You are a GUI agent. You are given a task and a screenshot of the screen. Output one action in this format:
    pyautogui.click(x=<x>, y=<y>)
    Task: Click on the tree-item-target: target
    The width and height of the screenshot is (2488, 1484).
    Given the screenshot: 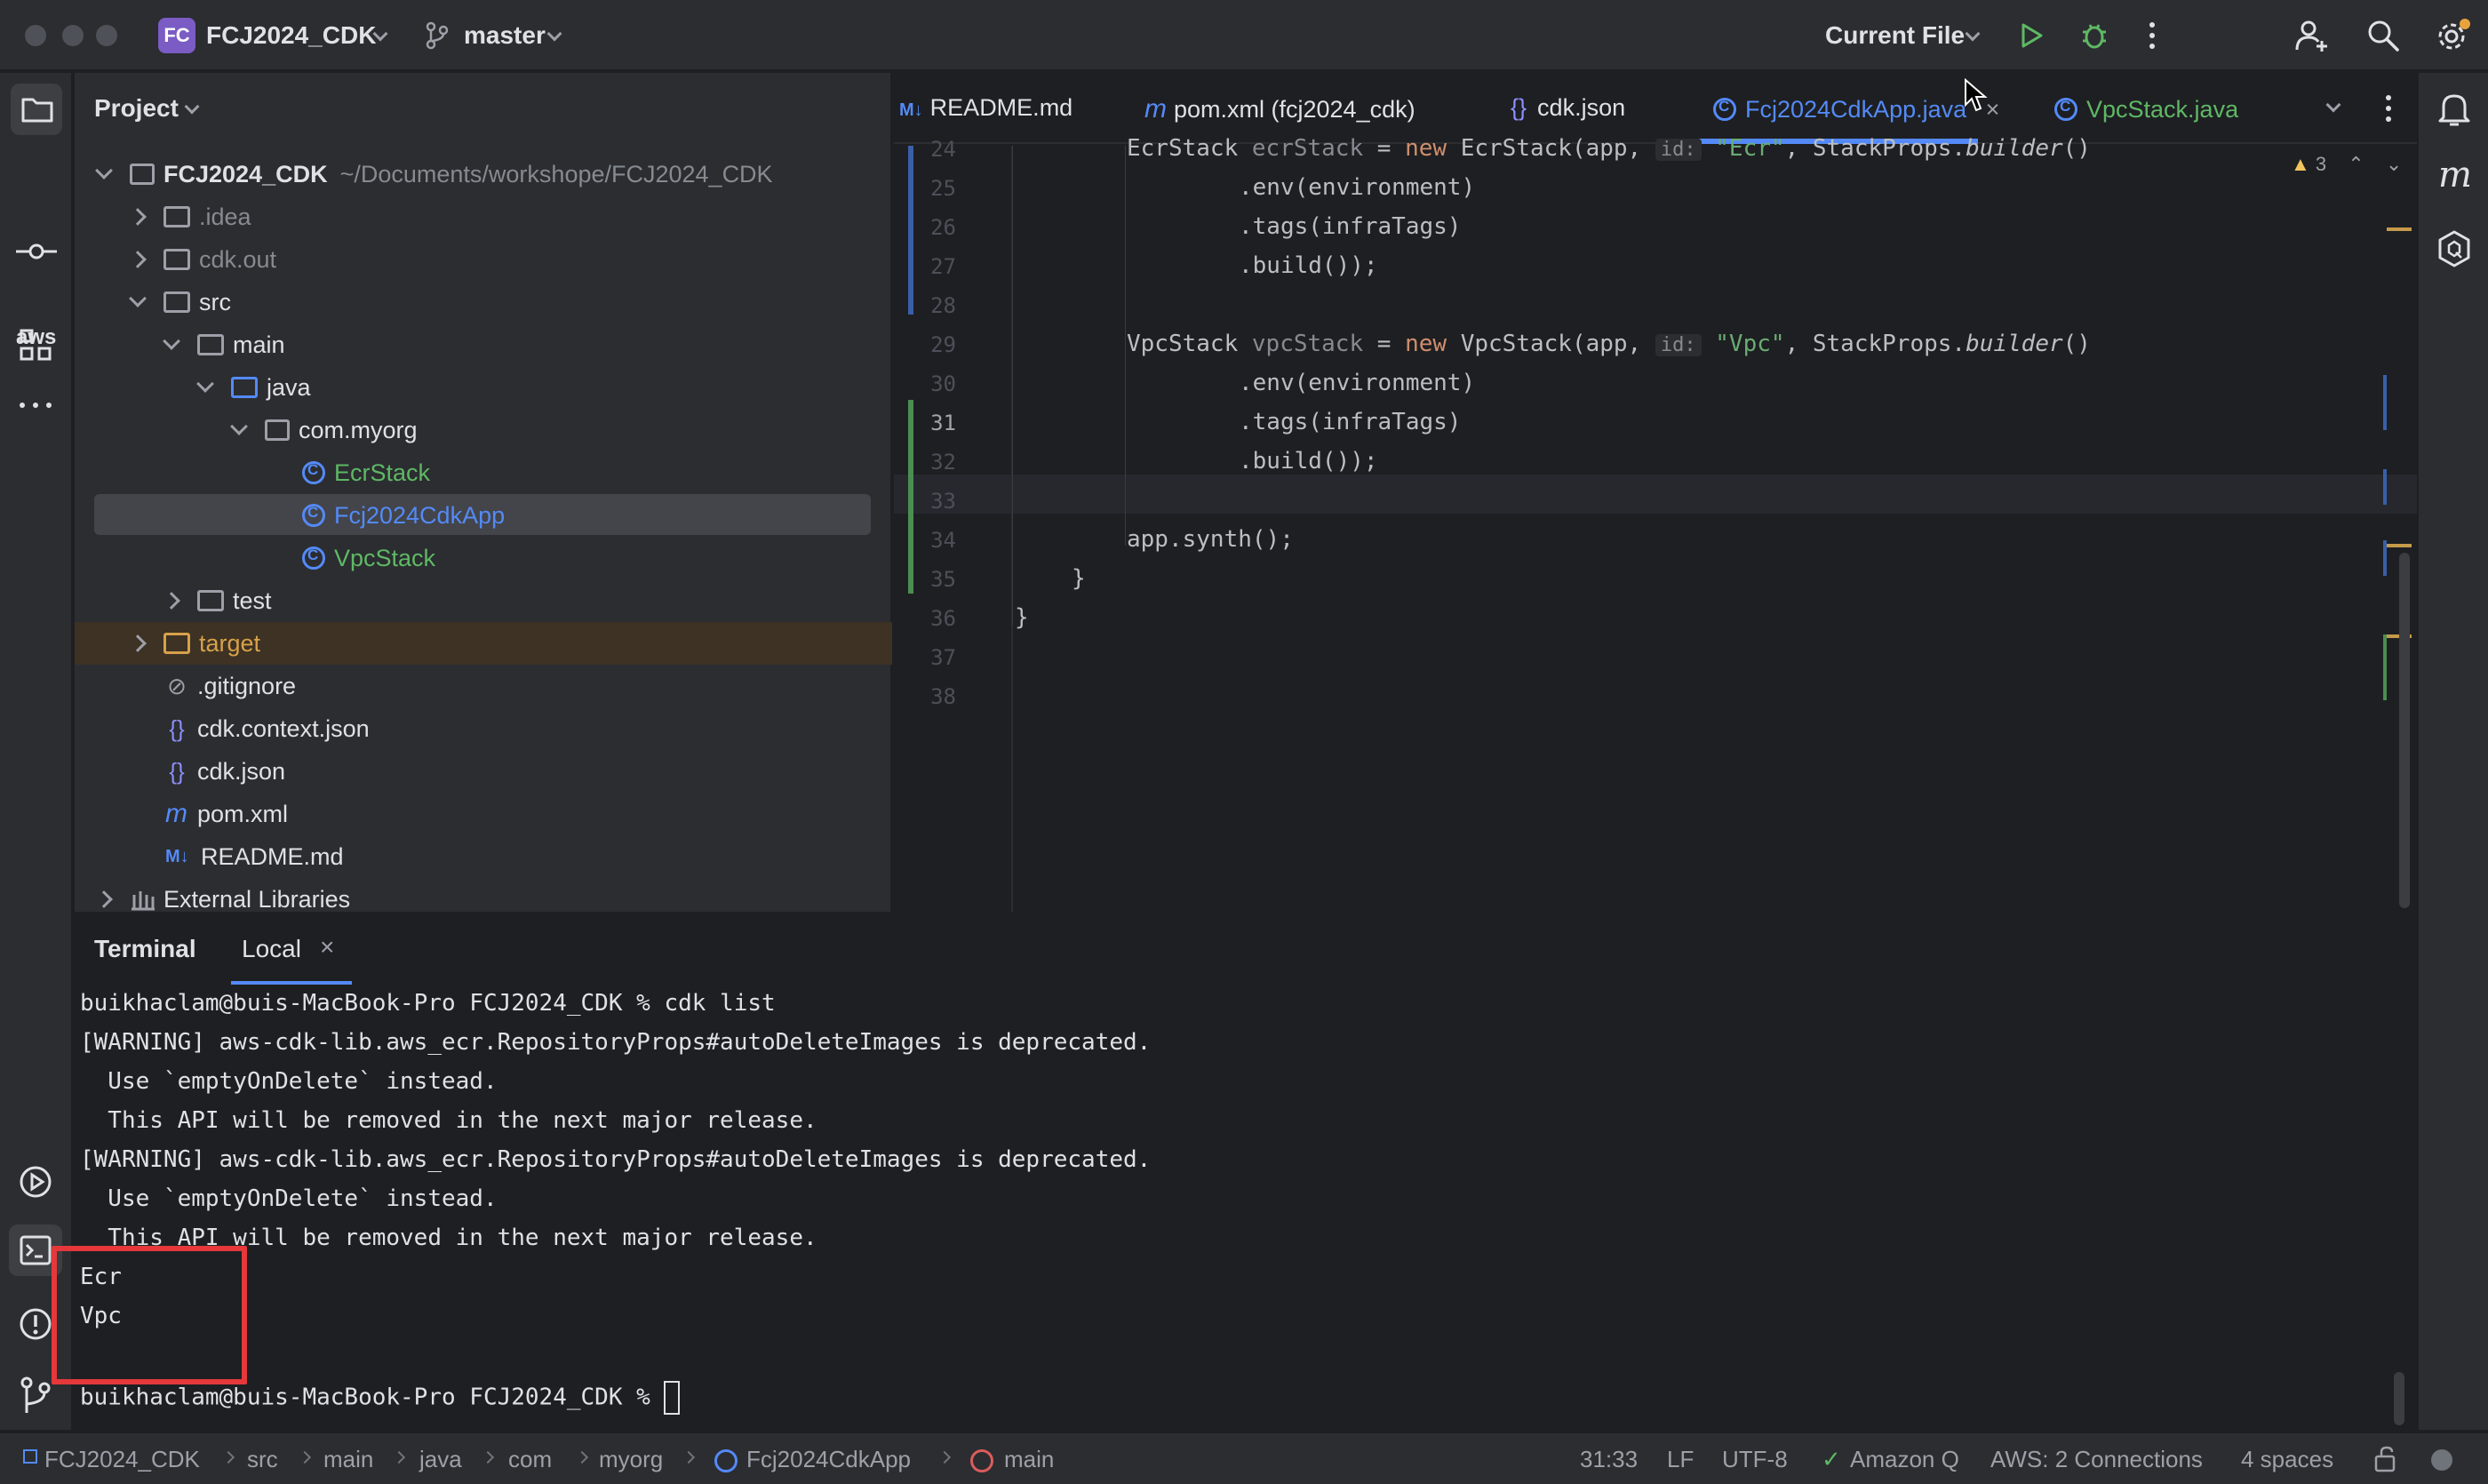 What is the action you would take?
    pyautogui.click(x=194, y=643)
    